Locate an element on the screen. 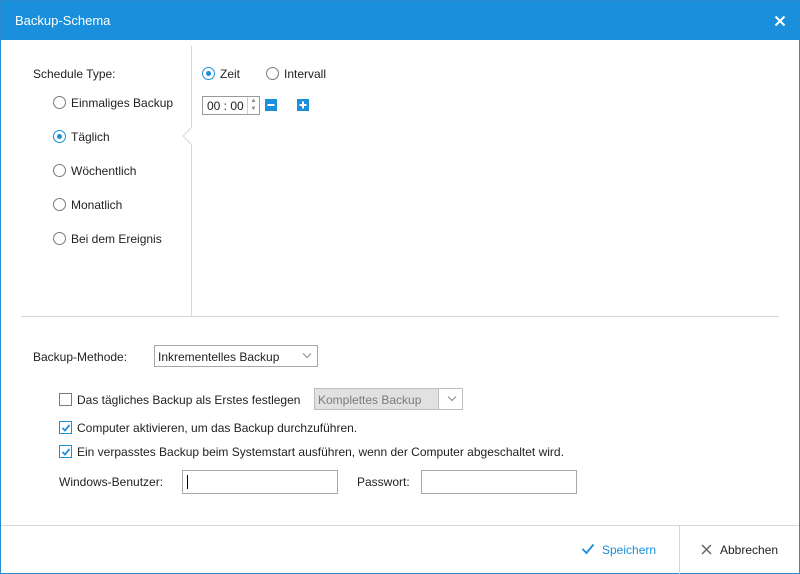 The height and width of the screenshot is (574, 800). windows-user-label: Windows-Benutzer: is located at coordinates (111, 482).